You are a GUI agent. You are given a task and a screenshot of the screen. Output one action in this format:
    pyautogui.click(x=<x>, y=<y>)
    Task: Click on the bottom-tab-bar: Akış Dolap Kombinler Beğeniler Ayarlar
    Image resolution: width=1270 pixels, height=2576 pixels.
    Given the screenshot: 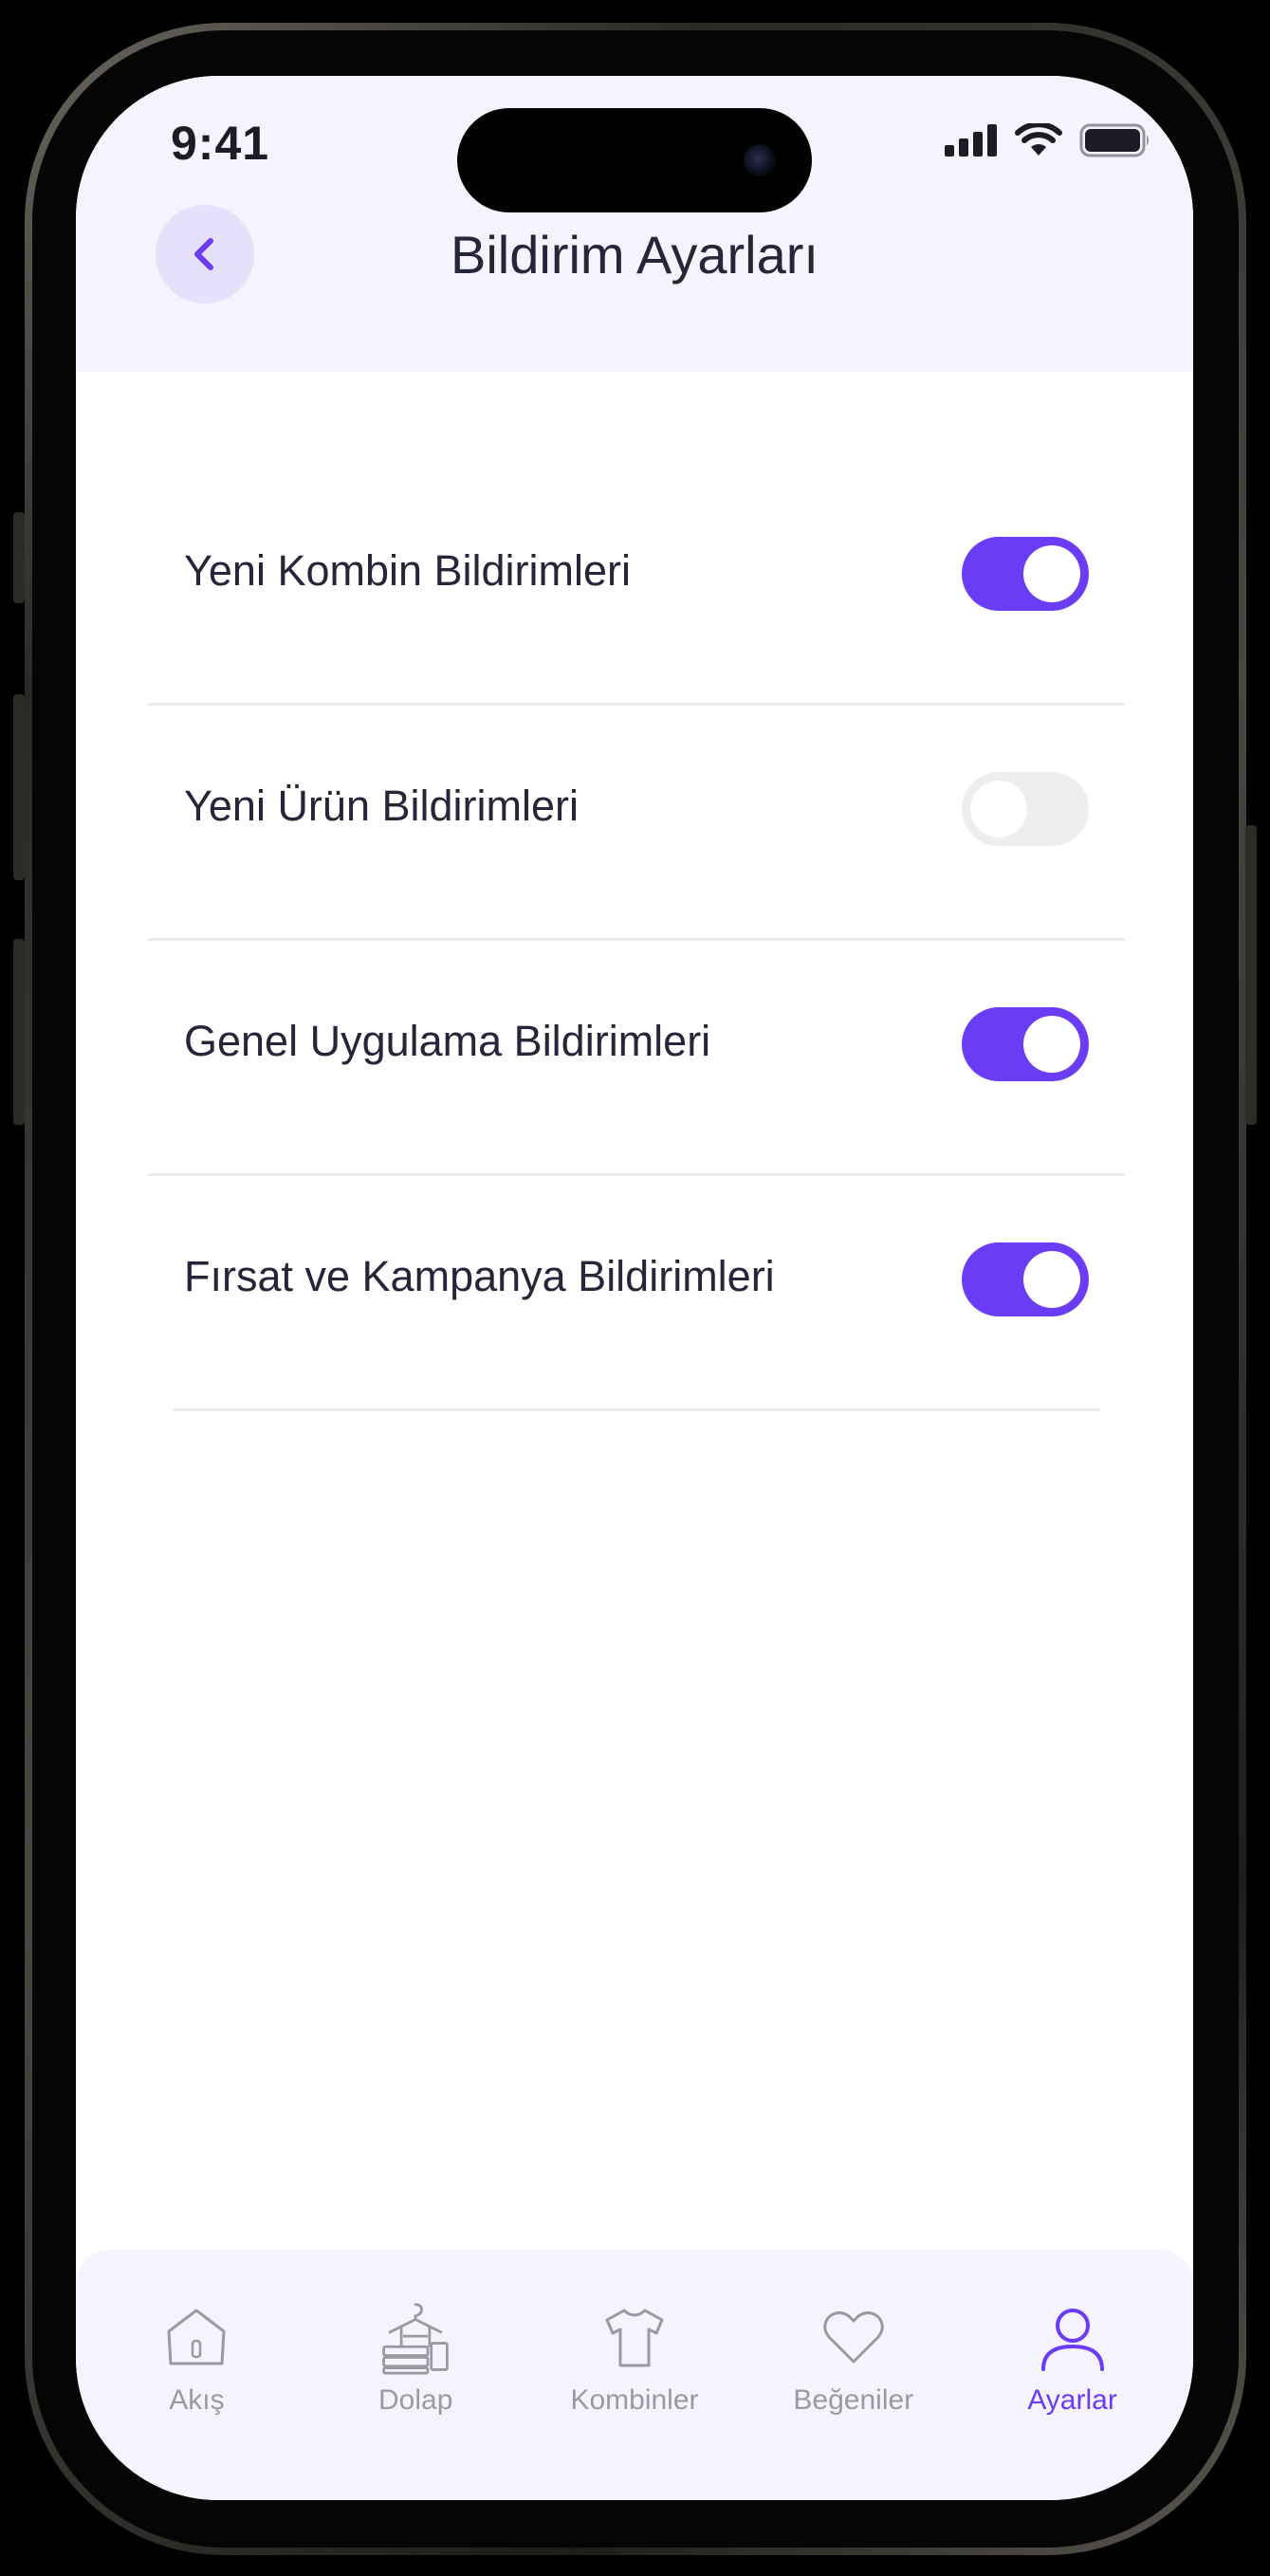 What is the action you would take?
    pyautogui.click(x=634, y=2375)
    